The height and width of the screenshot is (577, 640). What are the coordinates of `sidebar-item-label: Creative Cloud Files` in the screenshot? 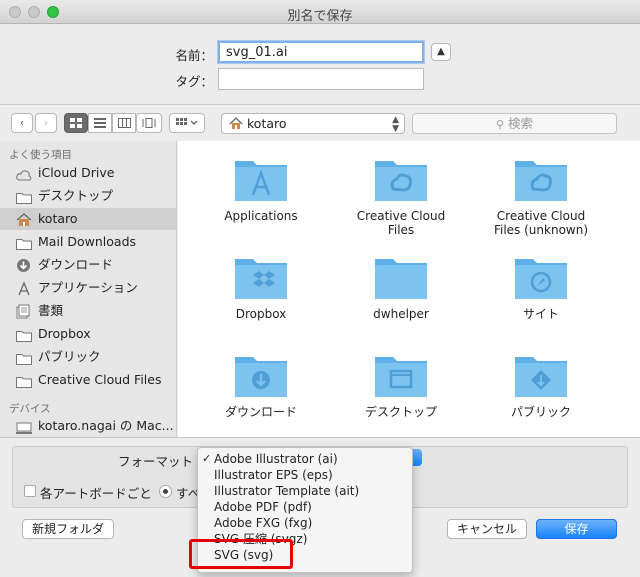 It's located at (100, 379).